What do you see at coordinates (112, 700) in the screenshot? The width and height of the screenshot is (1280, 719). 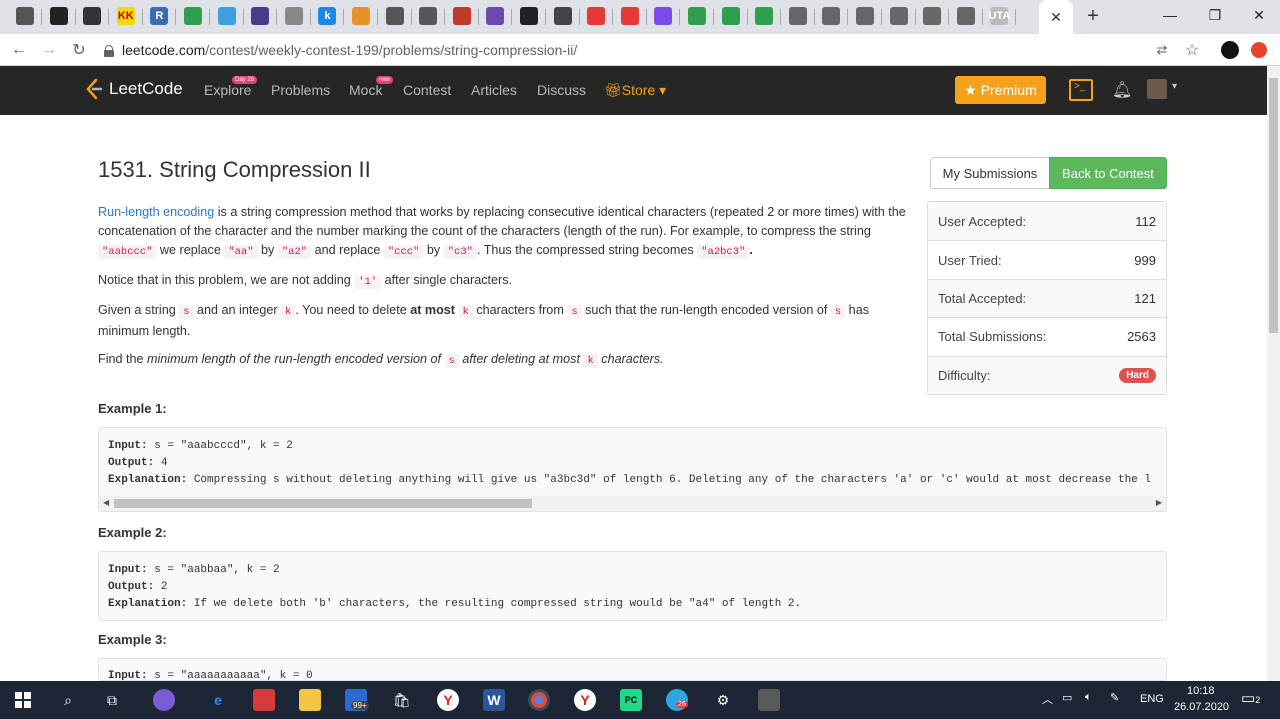 I see `task-view-icon: ⧉` at bounding box center [112, 700].